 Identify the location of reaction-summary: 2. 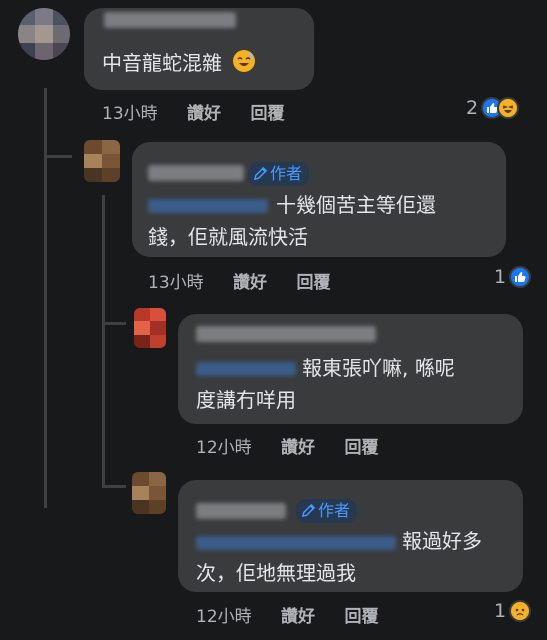
(493, 108).